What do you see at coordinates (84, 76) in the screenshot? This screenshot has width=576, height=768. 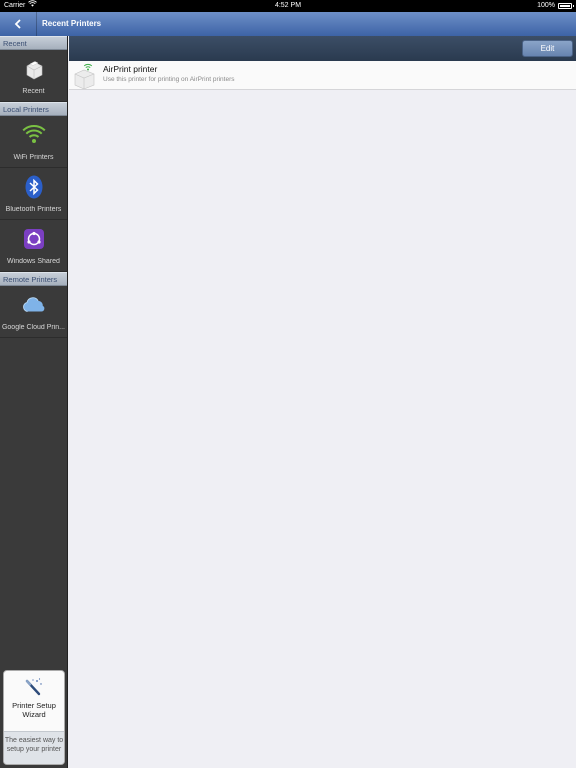 I see `airprint-printer-icon` at bounding box center [84, 76].